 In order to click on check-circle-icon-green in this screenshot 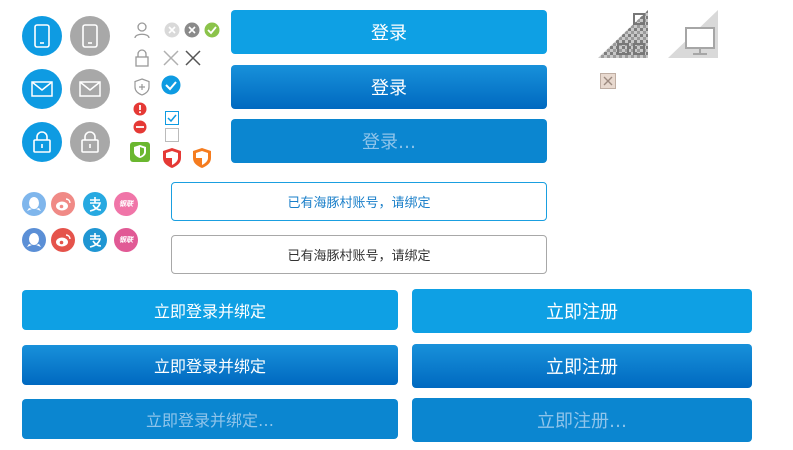, I will do `click(212, 30)`.